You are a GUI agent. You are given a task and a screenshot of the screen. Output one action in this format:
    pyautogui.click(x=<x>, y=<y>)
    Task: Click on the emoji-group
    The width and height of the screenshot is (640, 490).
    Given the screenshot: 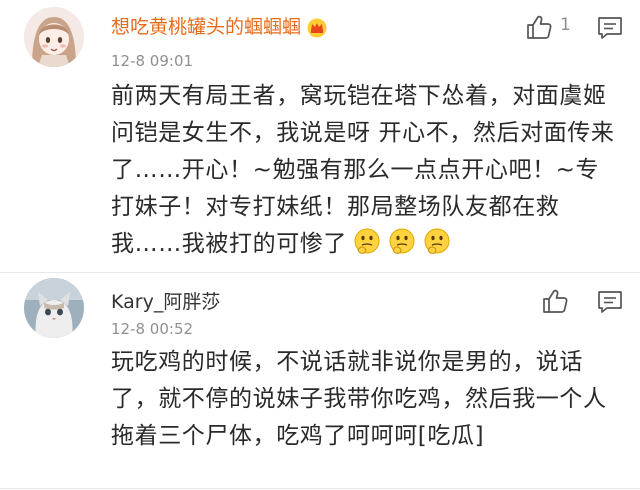 What is the action you would take?
    pyautogui.click(x=399, y=242)
    